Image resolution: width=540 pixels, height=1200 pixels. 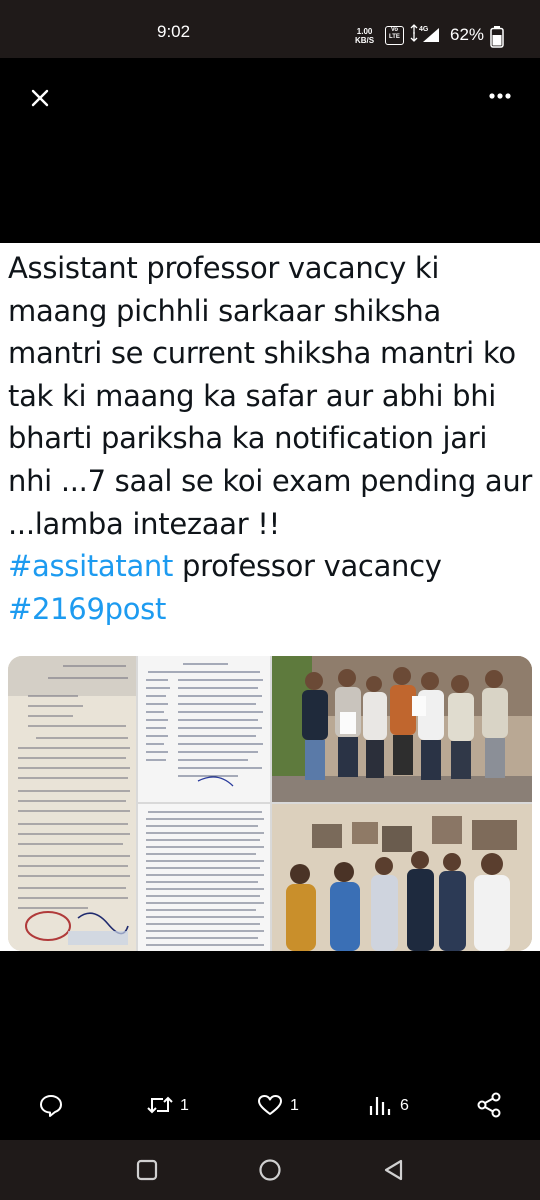 I want to click on home-icon, so click(x=270, y=1170).